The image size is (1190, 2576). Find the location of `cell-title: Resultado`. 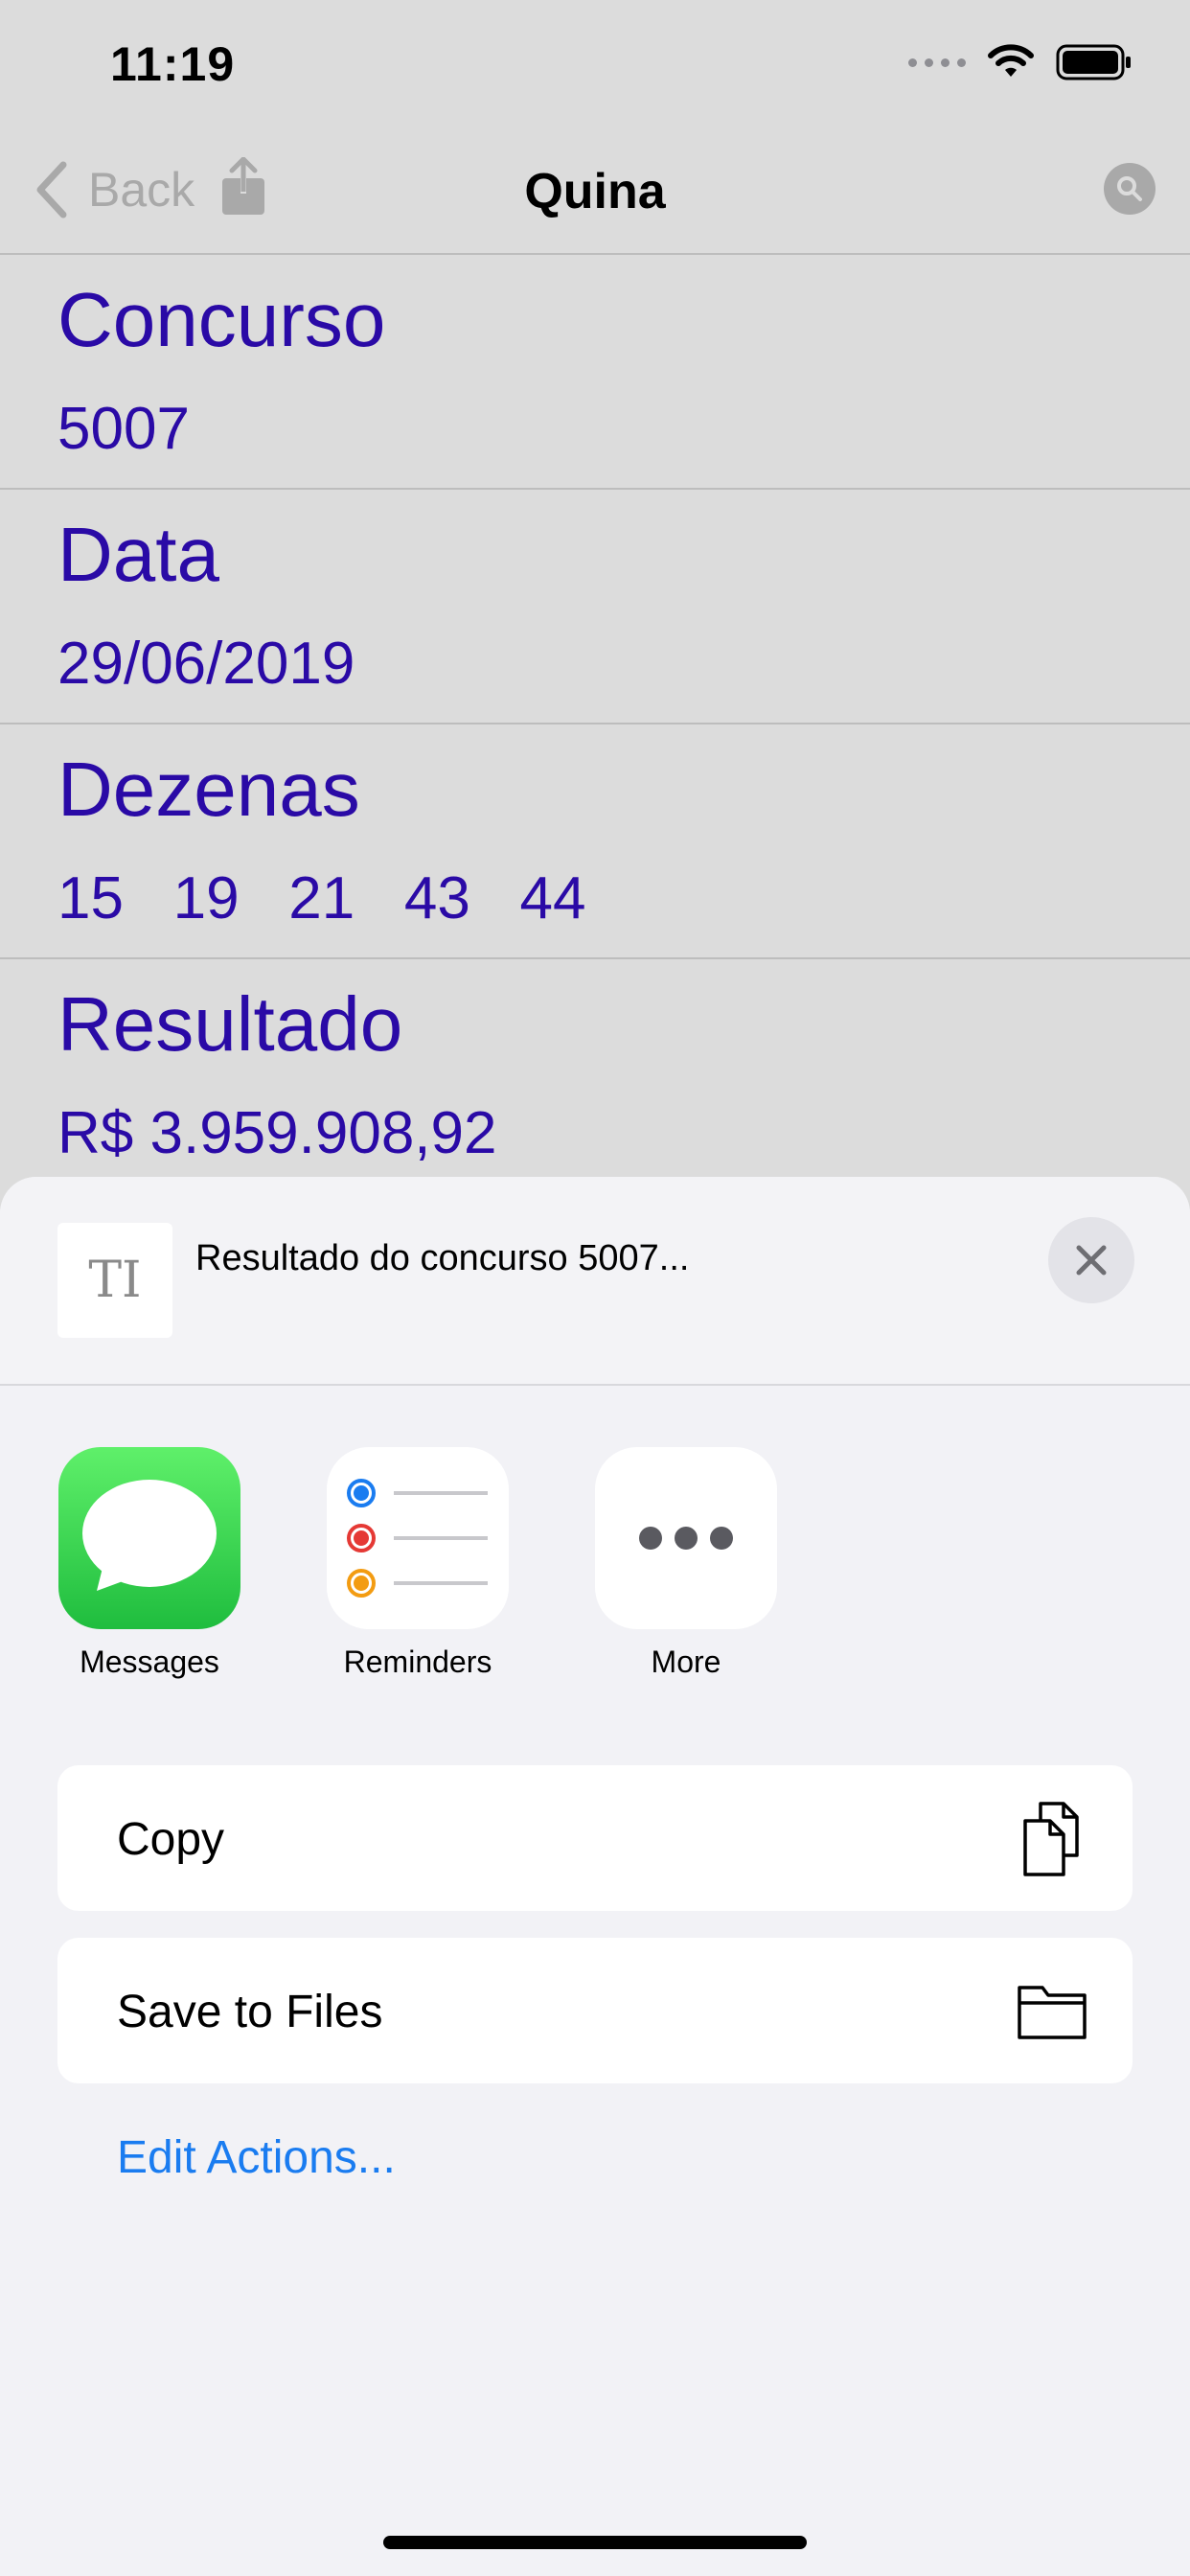

cell-title: Resultado is located at coordinates (230, 1024).